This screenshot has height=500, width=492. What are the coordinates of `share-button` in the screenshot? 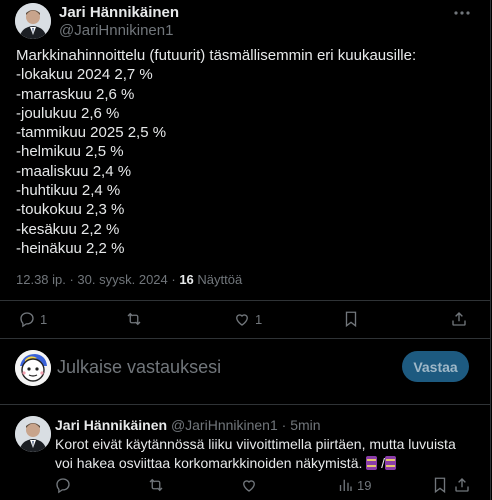 It's located at (459, 319).